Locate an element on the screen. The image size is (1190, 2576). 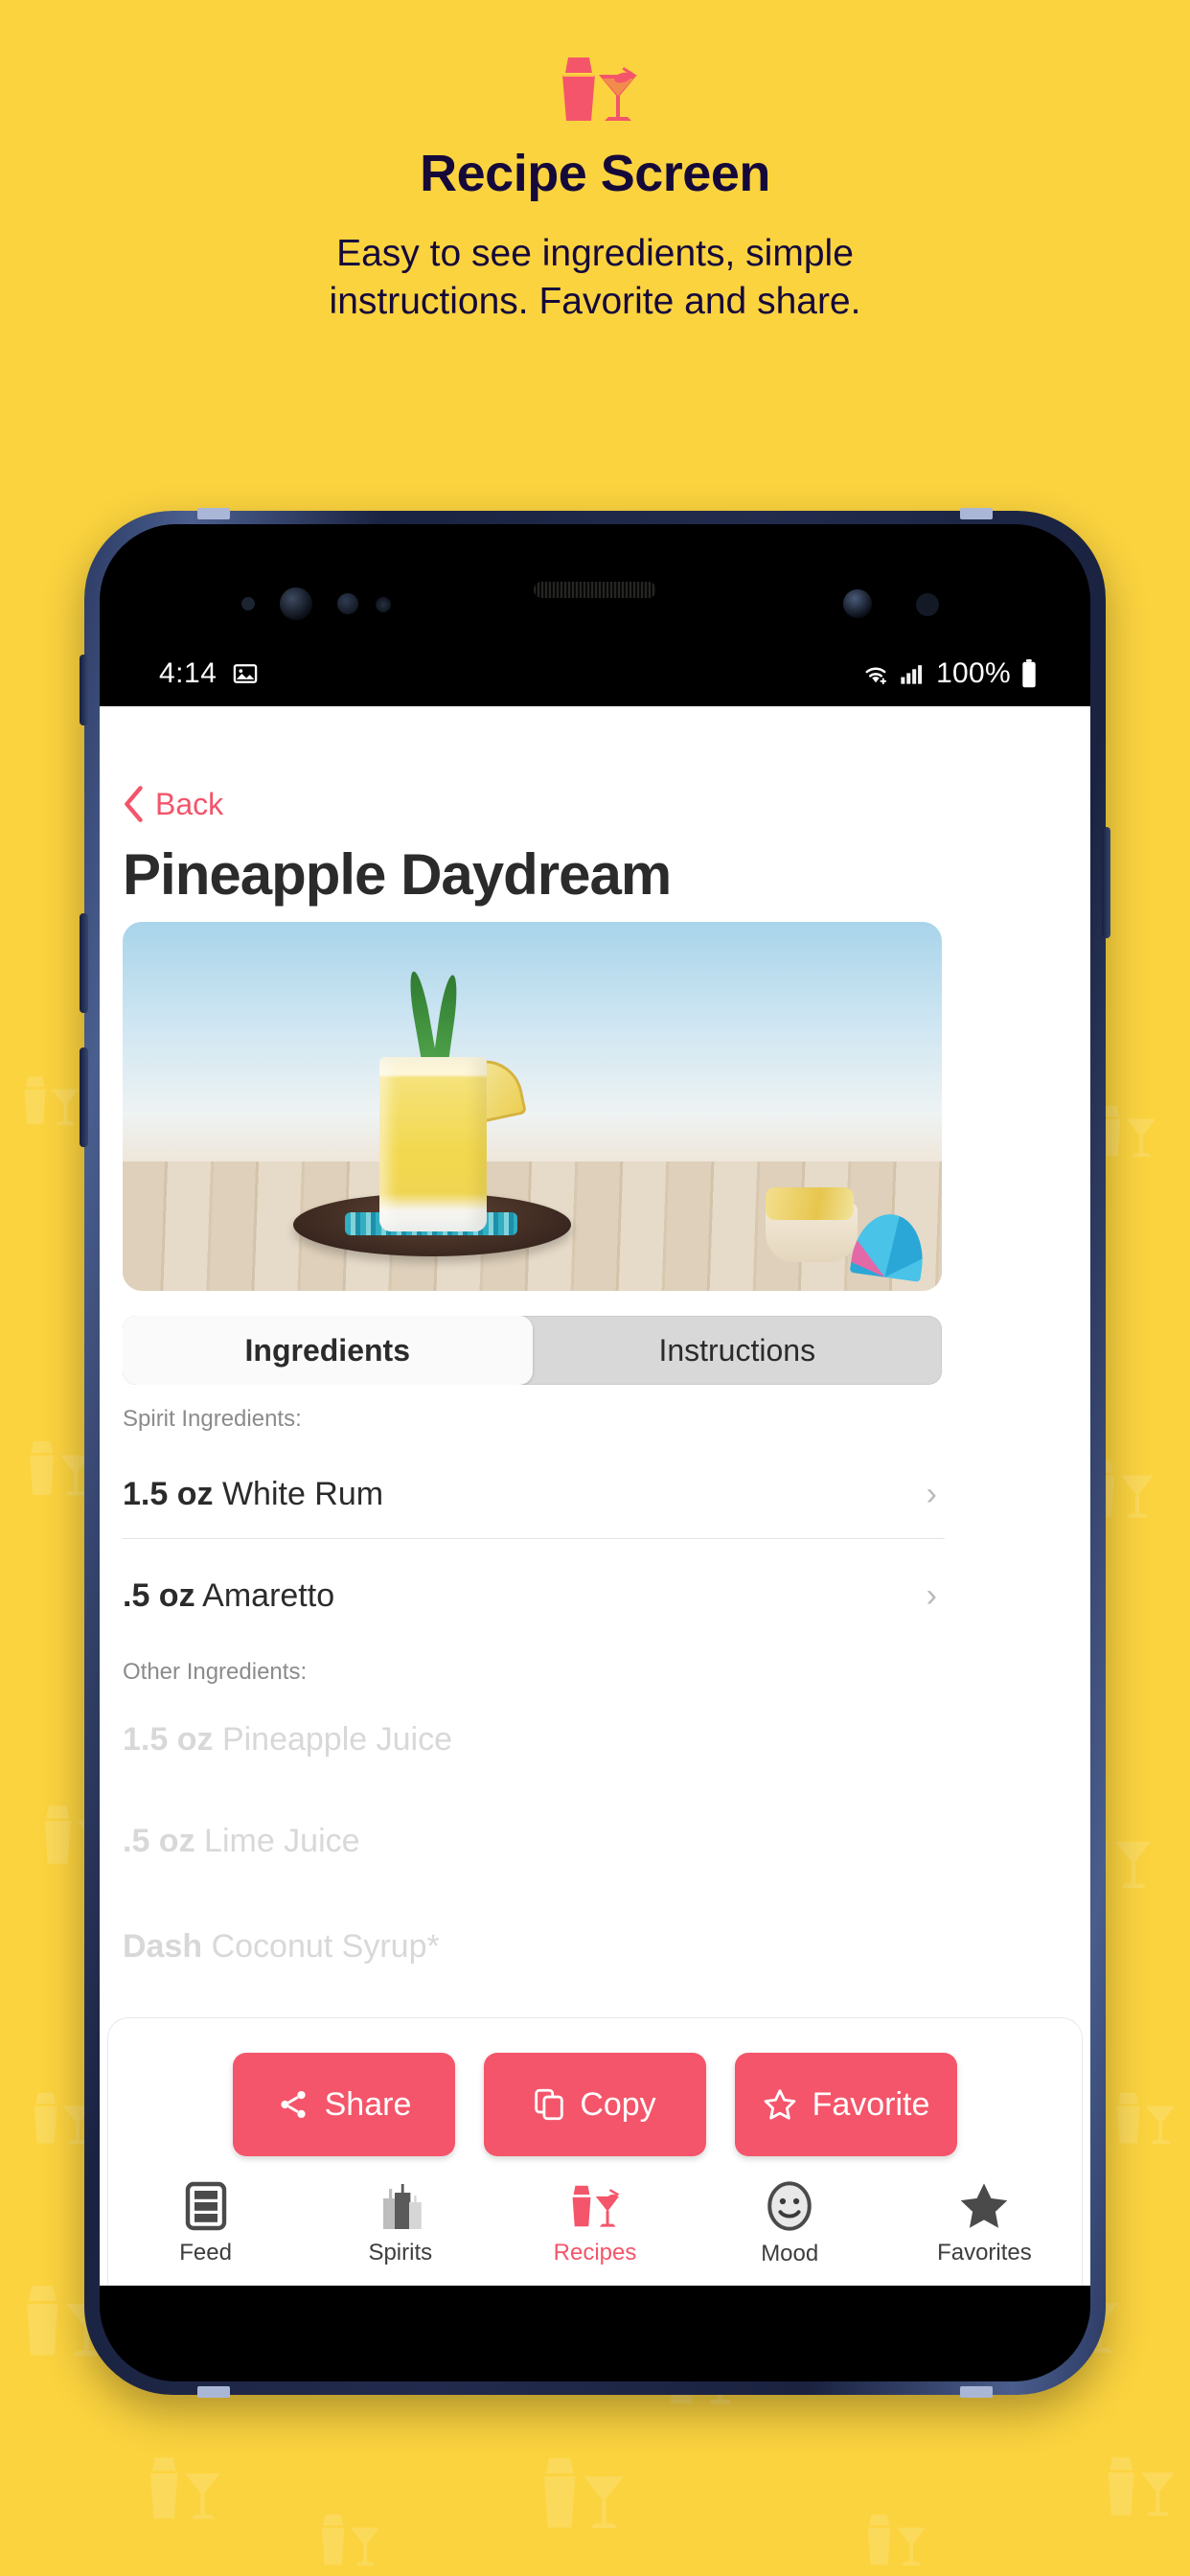
nav-item-favorites: Favorites is located at coordinates (984, 2223).